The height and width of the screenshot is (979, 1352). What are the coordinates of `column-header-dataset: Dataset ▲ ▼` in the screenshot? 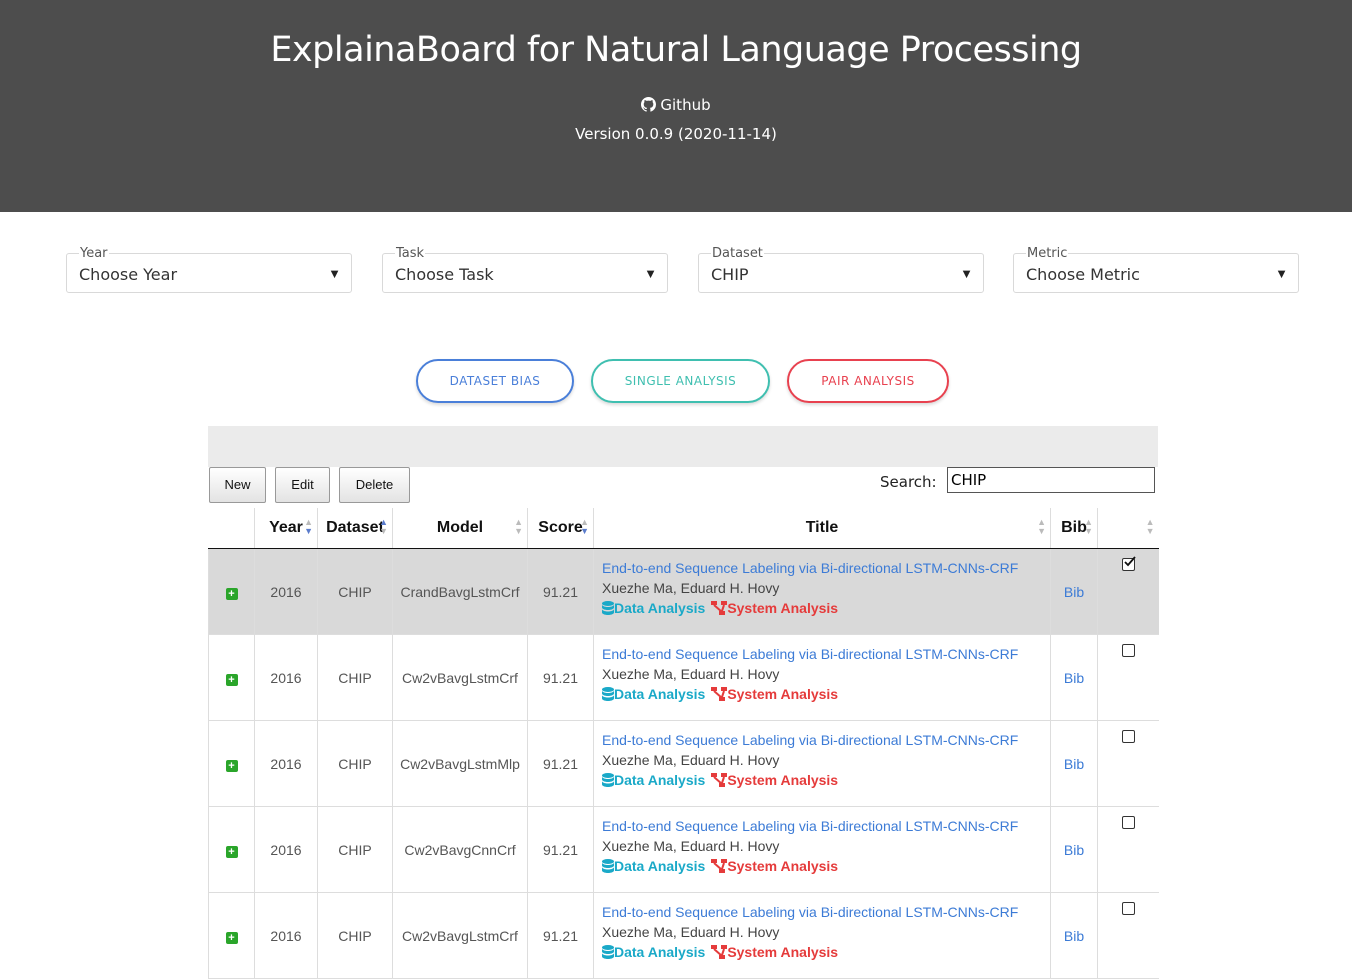 It's located at (355, 528).